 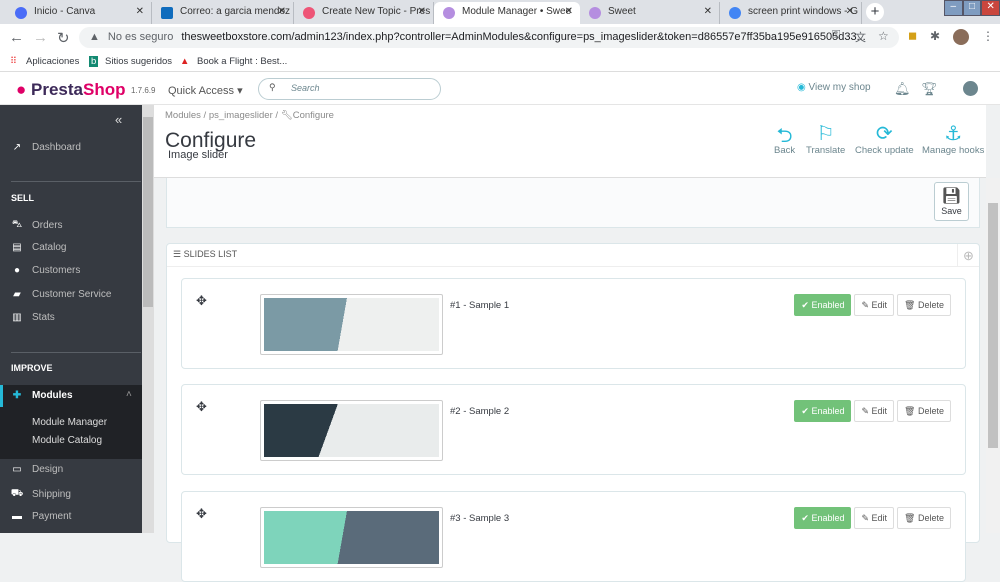 I want to click on card-icon: ▬, so click(x=17, y=516).